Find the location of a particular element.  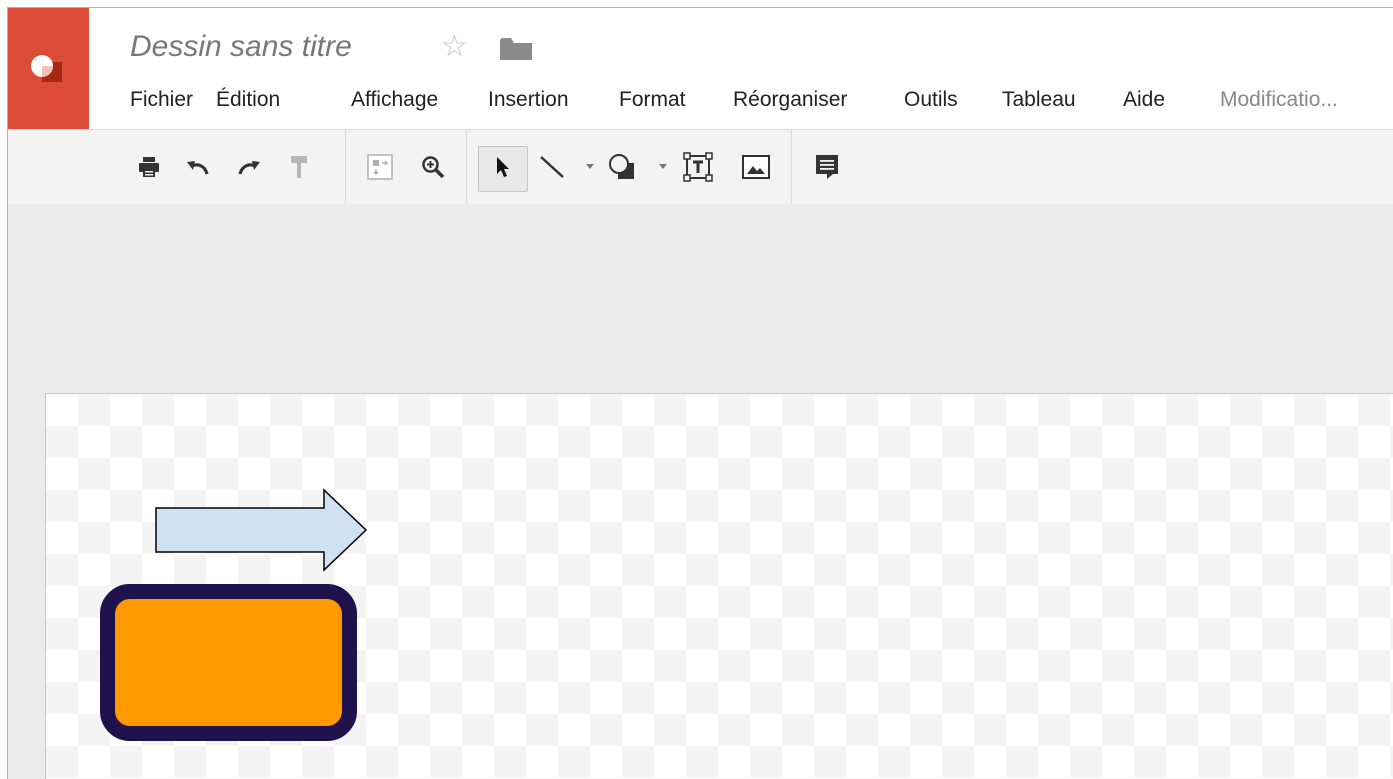

snap-button is located at coordinates (380, 167).